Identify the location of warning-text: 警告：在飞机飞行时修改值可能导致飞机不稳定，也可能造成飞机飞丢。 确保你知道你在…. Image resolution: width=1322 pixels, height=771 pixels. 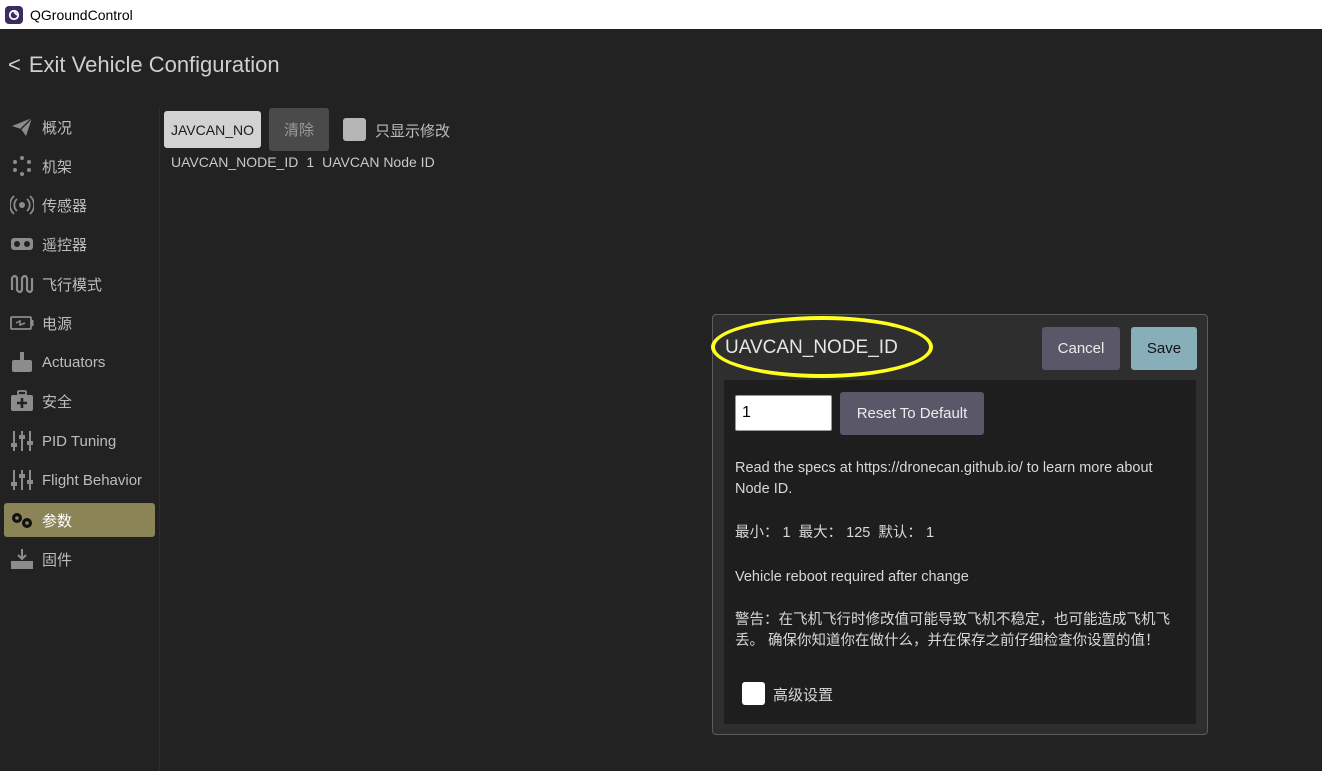
(952, 630).